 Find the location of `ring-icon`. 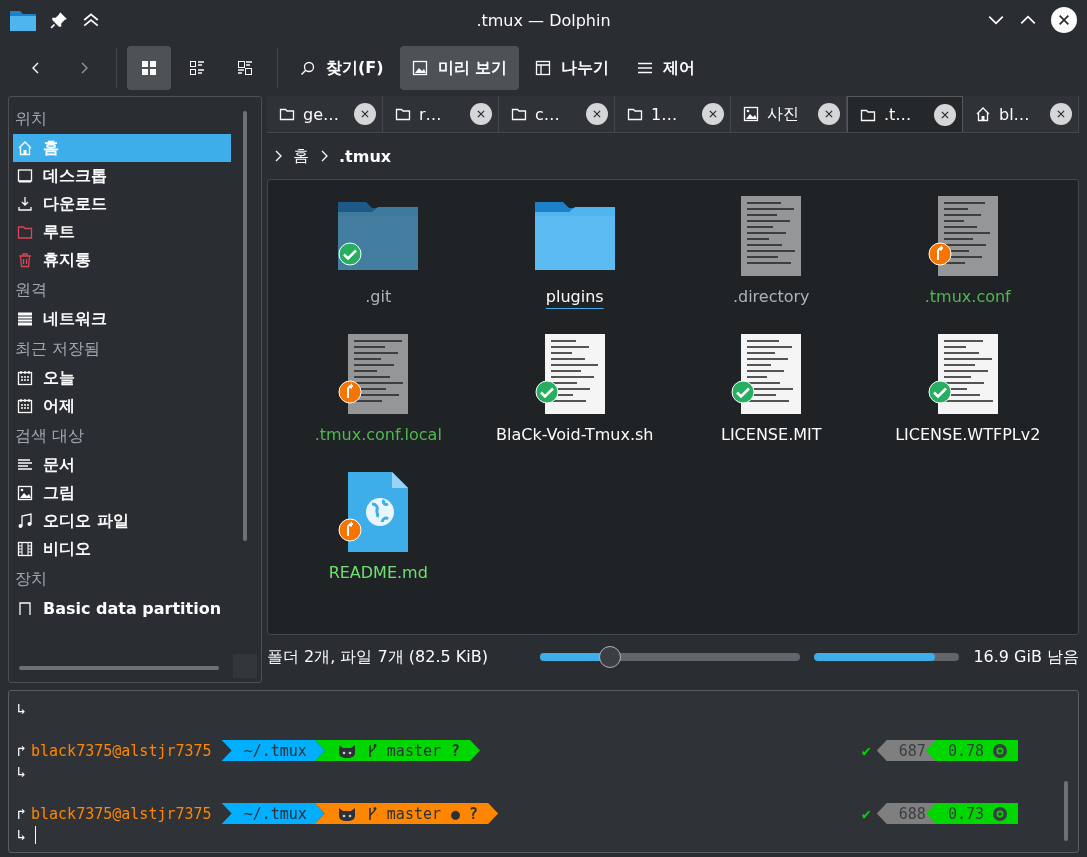

ring-icon is located at coordinates (1000, 813).